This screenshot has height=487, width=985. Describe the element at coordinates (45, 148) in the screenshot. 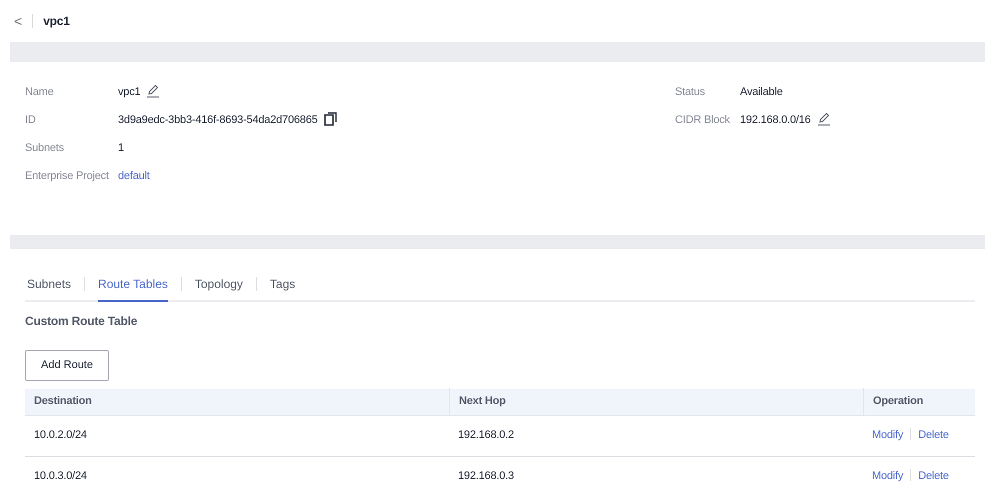

I see `field-label: Subnets` at that location.